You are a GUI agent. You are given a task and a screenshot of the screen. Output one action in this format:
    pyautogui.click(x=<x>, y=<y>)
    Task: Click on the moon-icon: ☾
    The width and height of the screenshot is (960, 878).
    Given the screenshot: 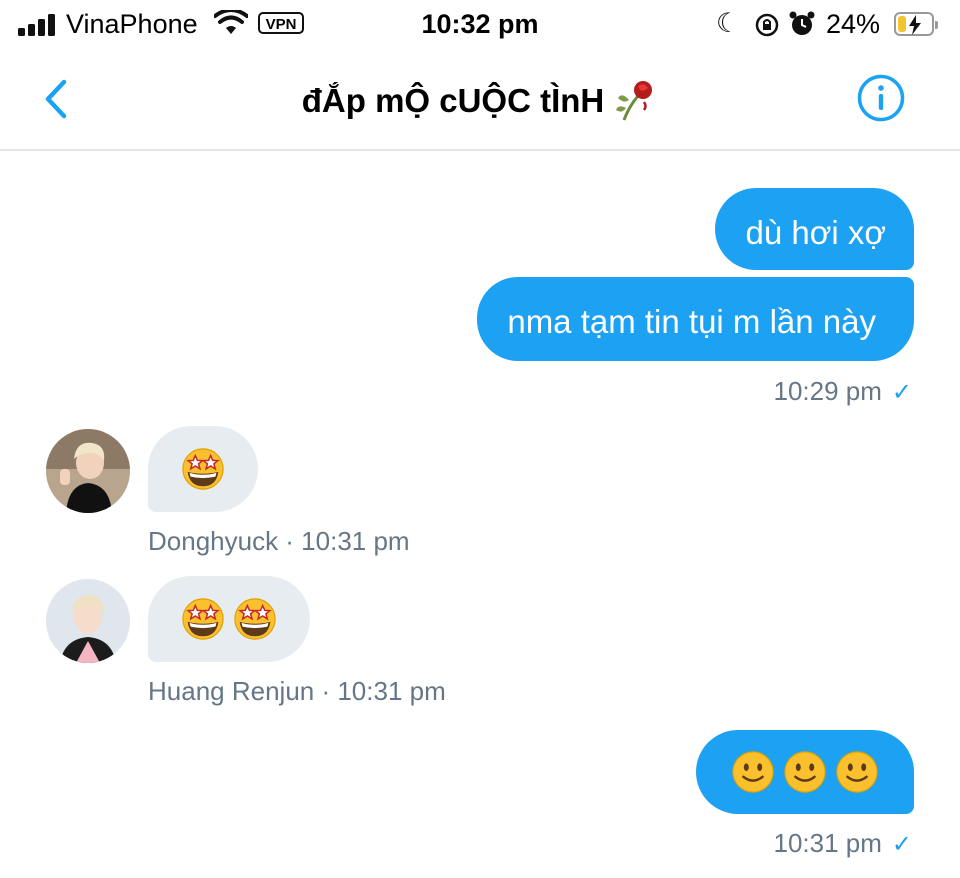 What is the action you would take?
    pyautogui.click(x=728, y=23)
    